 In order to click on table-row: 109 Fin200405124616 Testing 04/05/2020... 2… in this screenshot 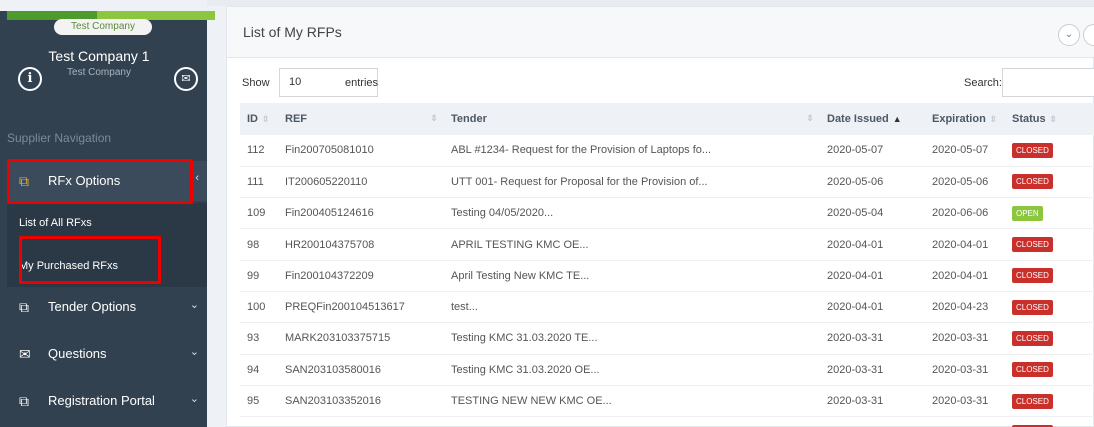, I will do `click(667, 213)`.